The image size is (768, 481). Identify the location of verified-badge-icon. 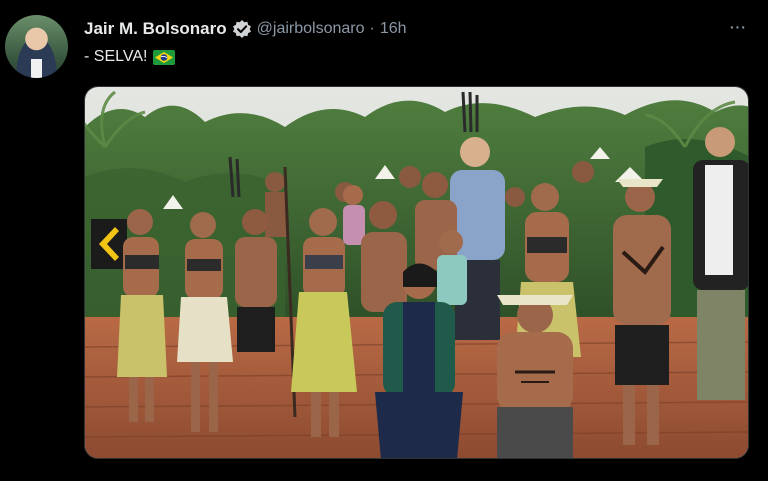
(242, 29).